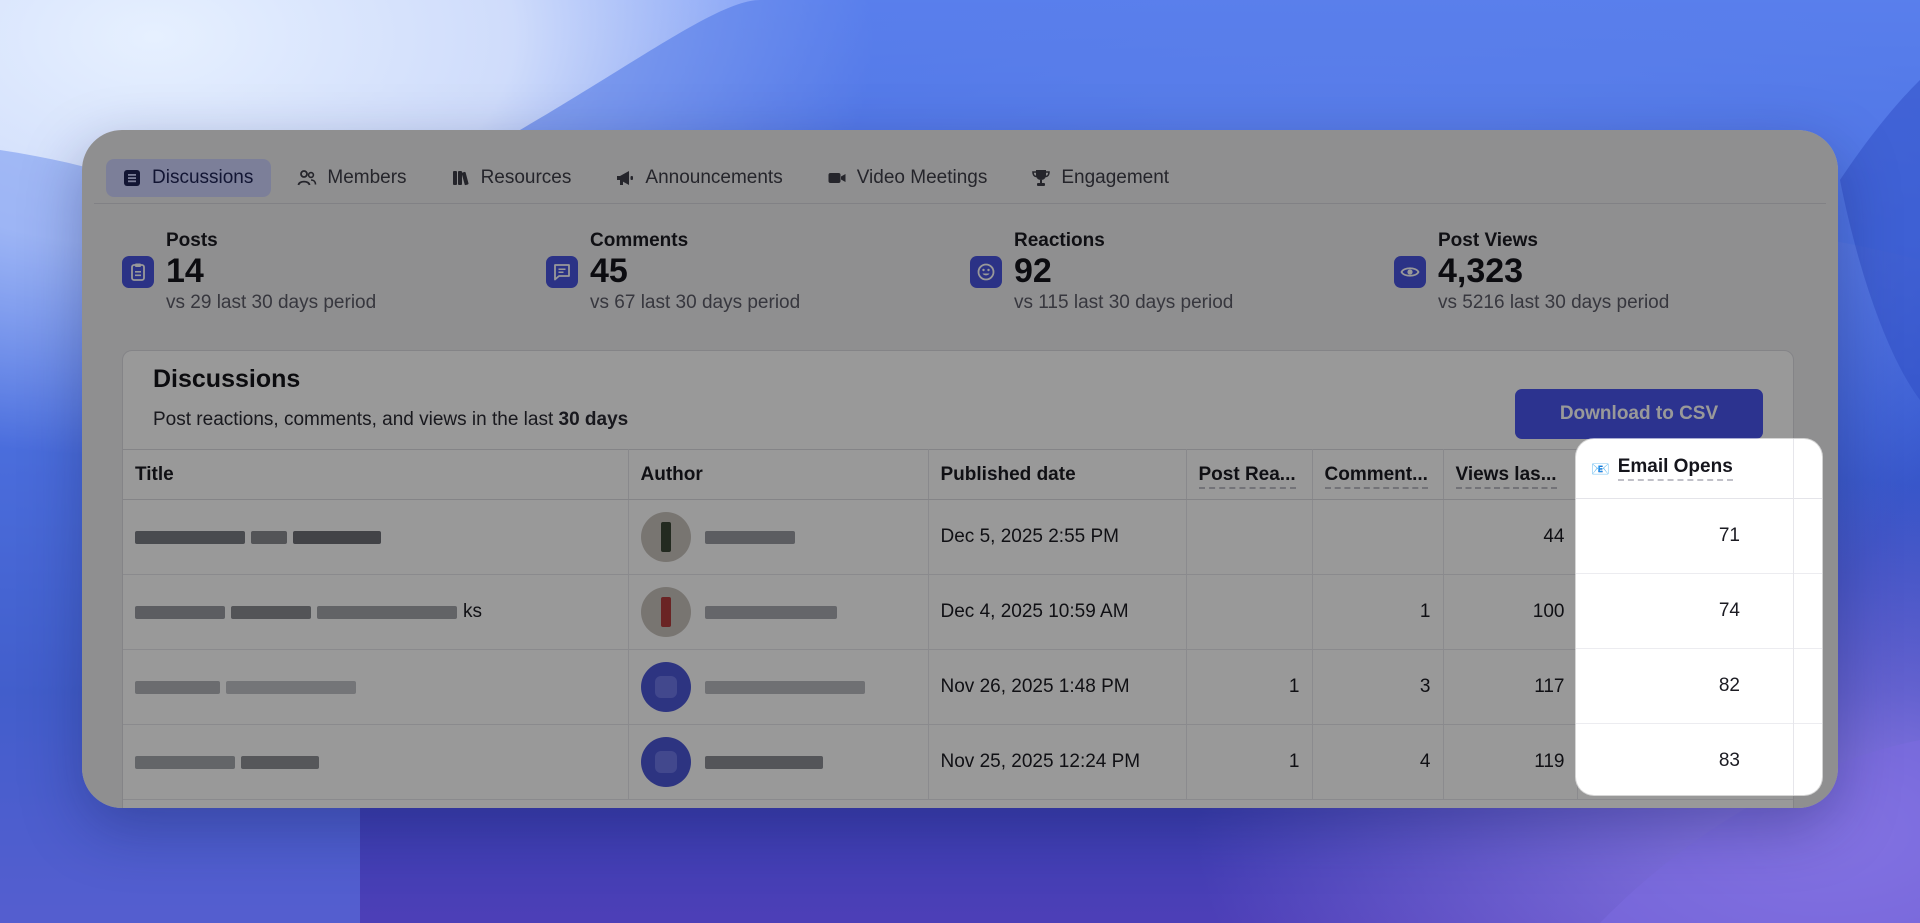 The width and height of the screenshot is (1920, 923). What do you see at coordinates (609, 271) in the screenshot?
I see `stat-value: 45` at bounding box center [609, 271].